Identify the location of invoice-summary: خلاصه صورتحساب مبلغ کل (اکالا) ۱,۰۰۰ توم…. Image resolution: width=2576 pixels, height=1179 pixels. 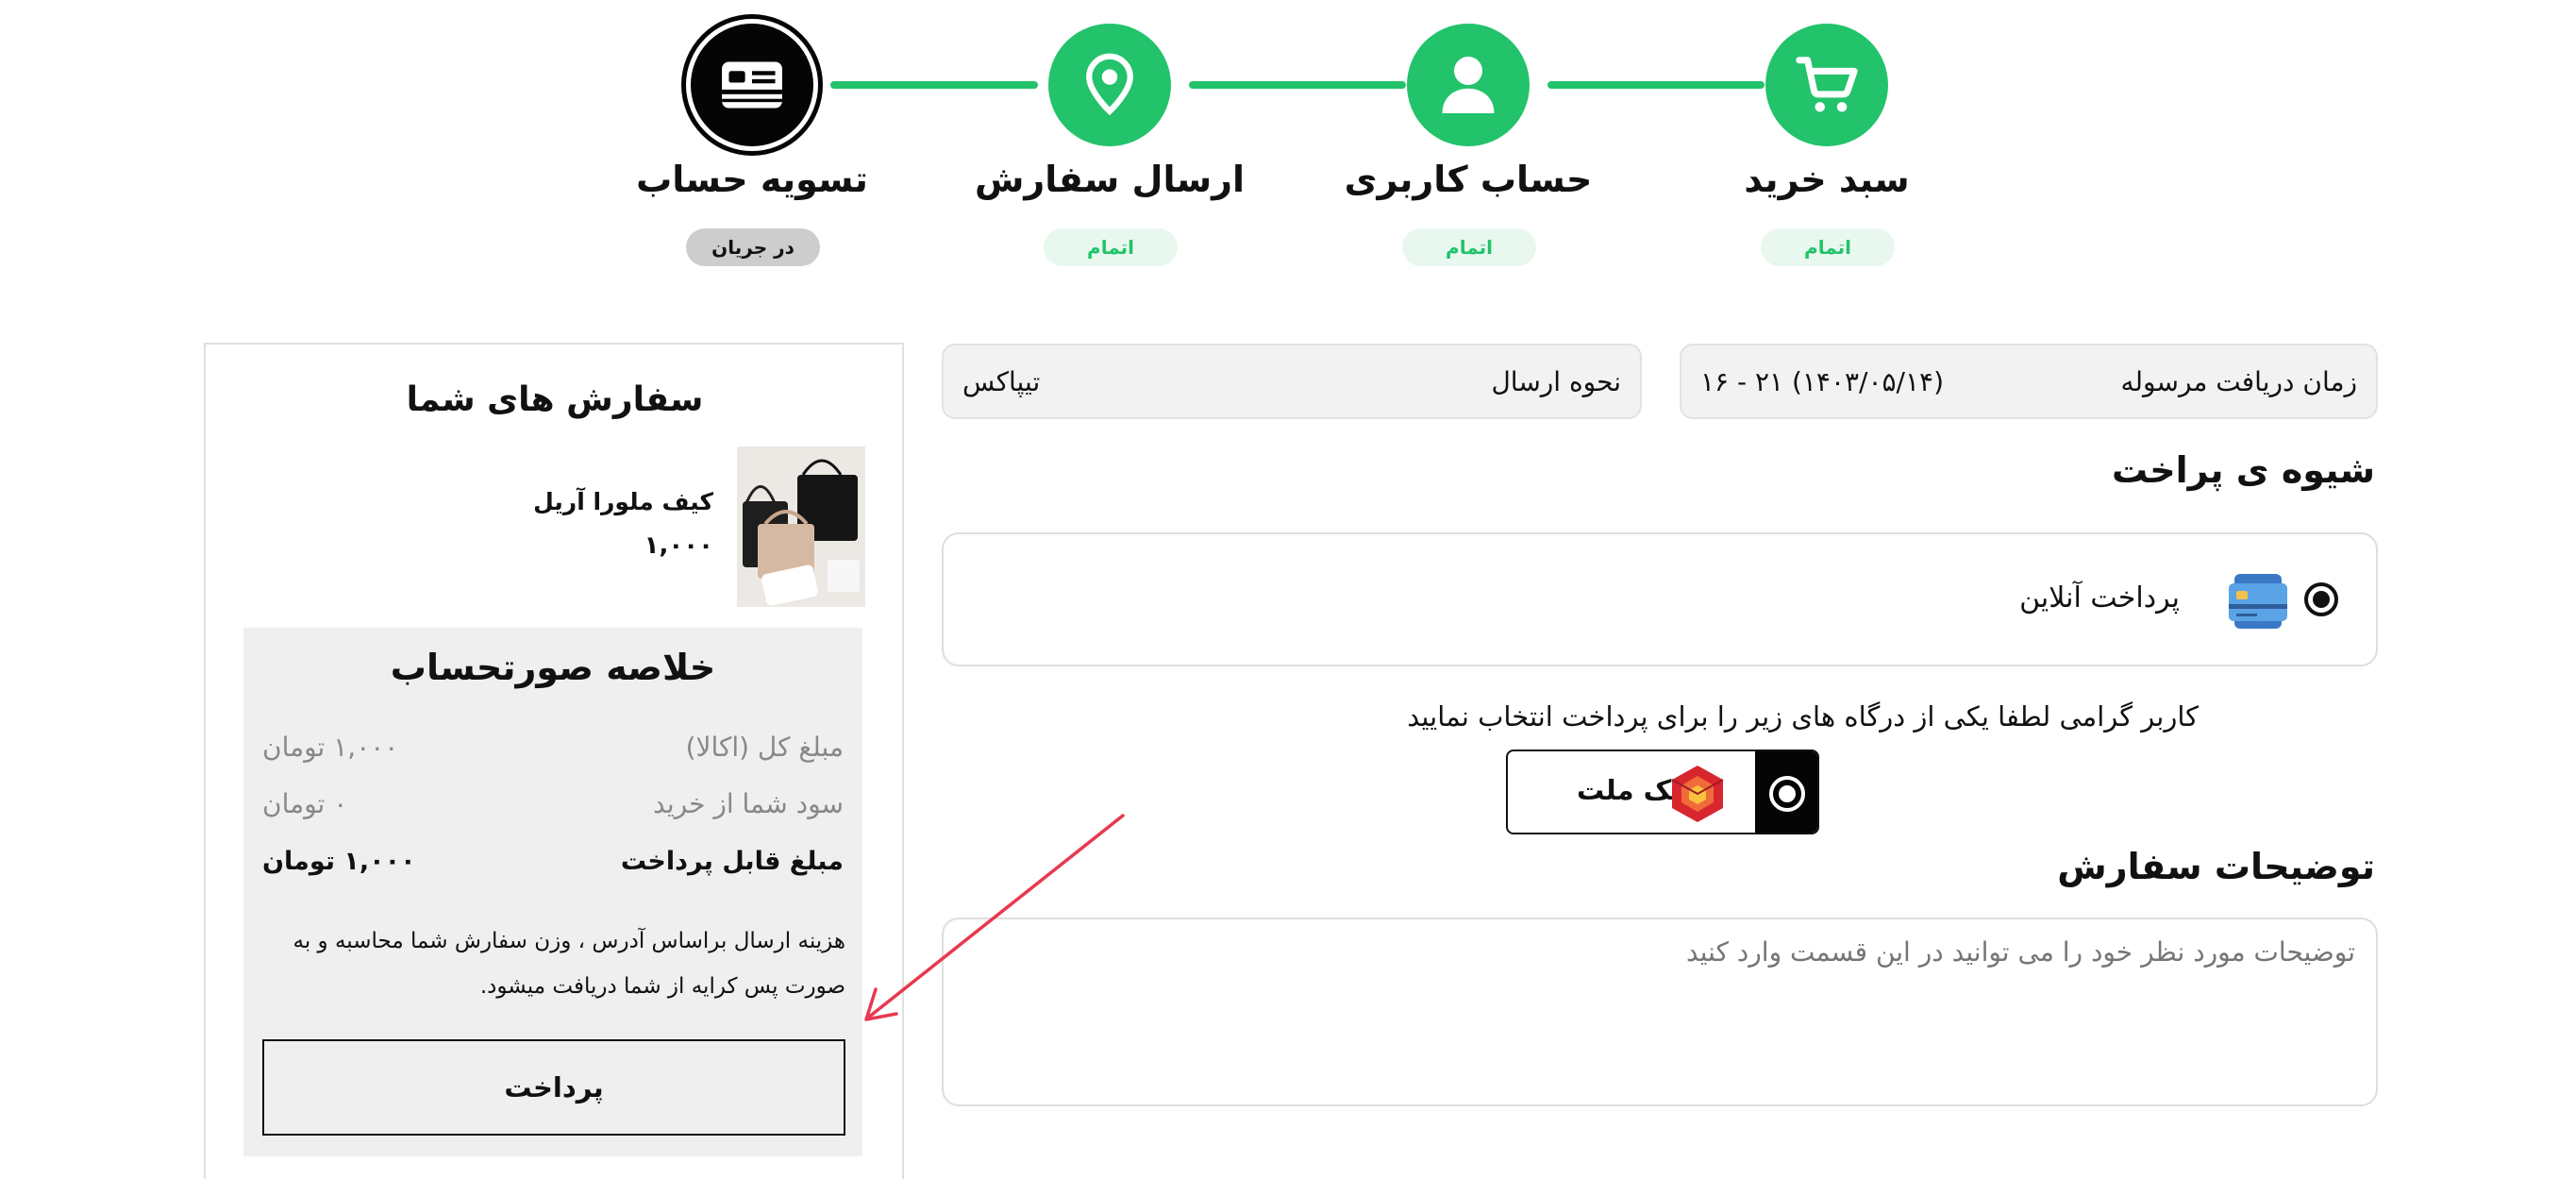
(552, 892).